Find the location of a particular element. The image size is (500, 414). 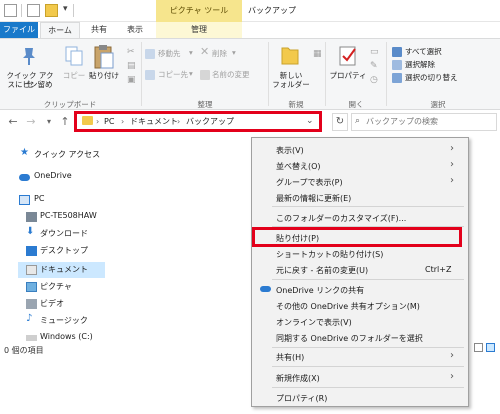

copy-to-label: コピー先 is located at coordinates (173, 74).